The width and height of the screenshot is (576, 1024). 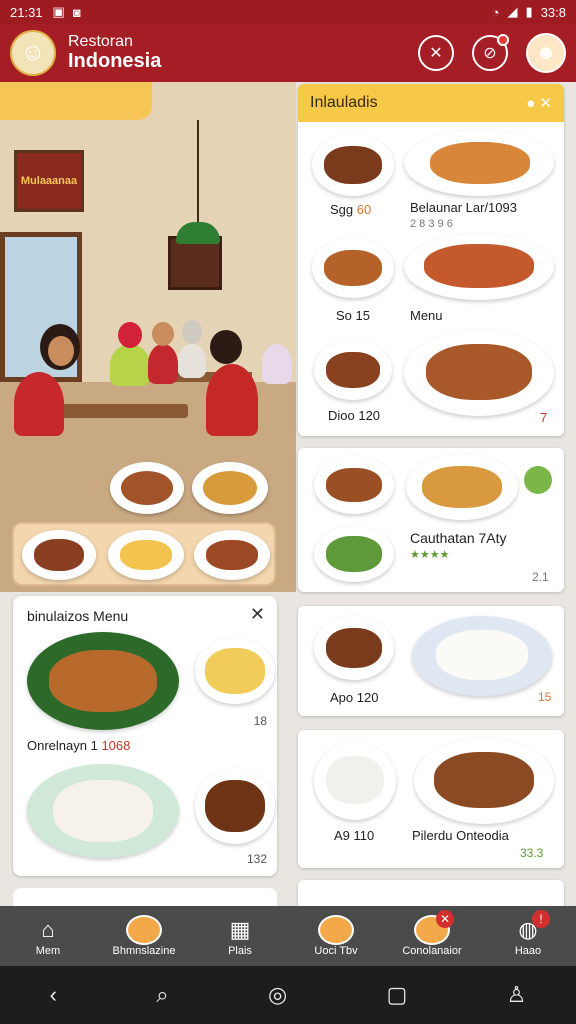 What do you see at coordinates (288, 53) in the screenshot?
I see `app-bar: ☺ Restoran Indonesia ✕ ⊘ ☻` at bounding box center [288, 53].